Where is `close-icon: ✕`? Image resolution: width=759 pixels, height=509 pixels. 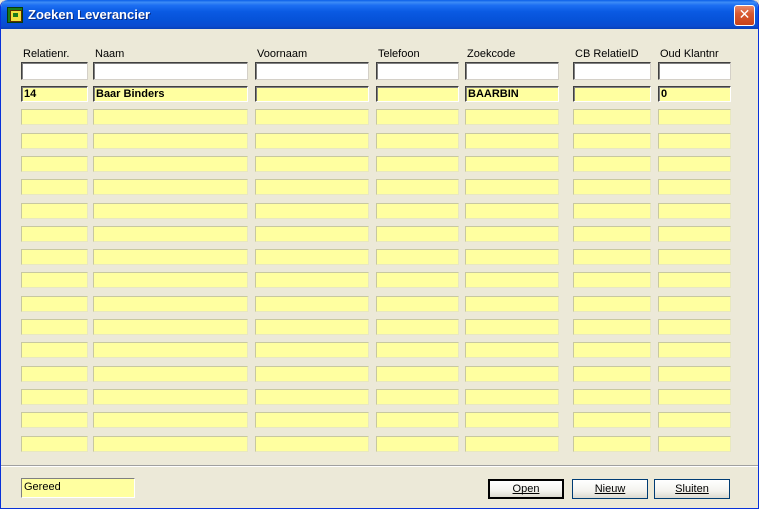
close-icon: ✕ is located at coordinates (744, 15).